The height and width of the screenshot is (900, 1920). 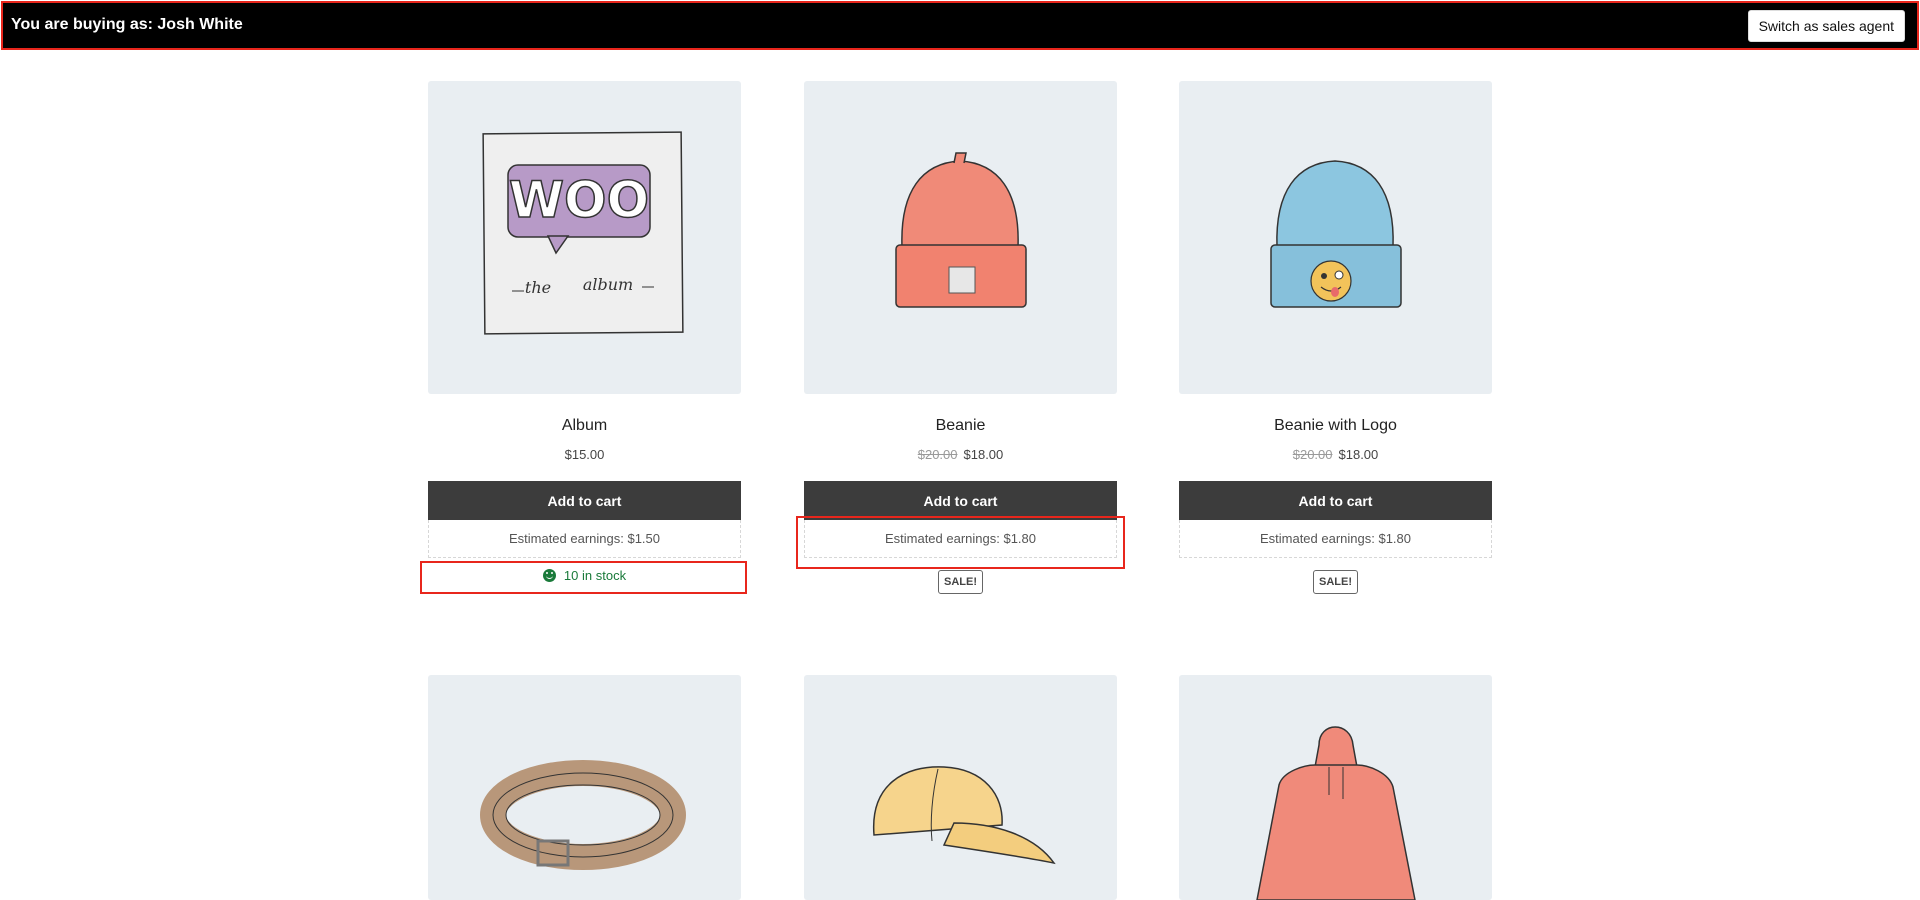 I want to click on product-image-beanie, so click(x=960, y=237).